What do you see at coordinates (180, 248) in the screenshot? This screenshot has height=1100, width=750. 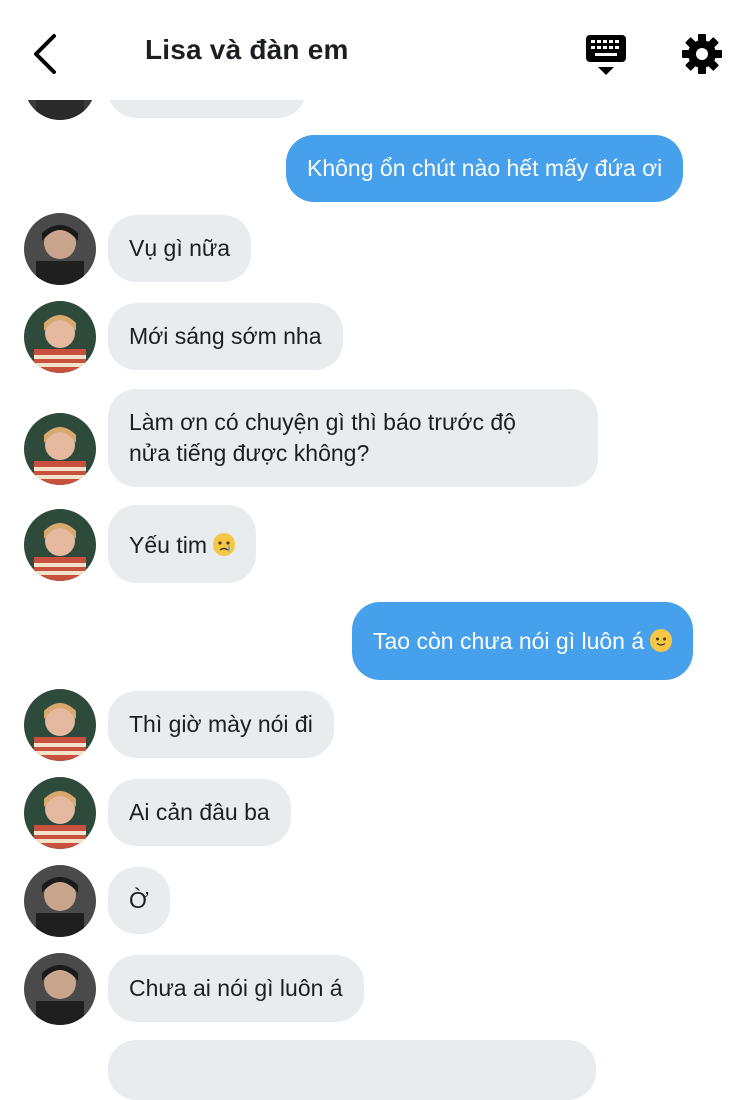 I see `message-bubble-incoming: Vụ gì nữa` at bounding box center [180, 248].